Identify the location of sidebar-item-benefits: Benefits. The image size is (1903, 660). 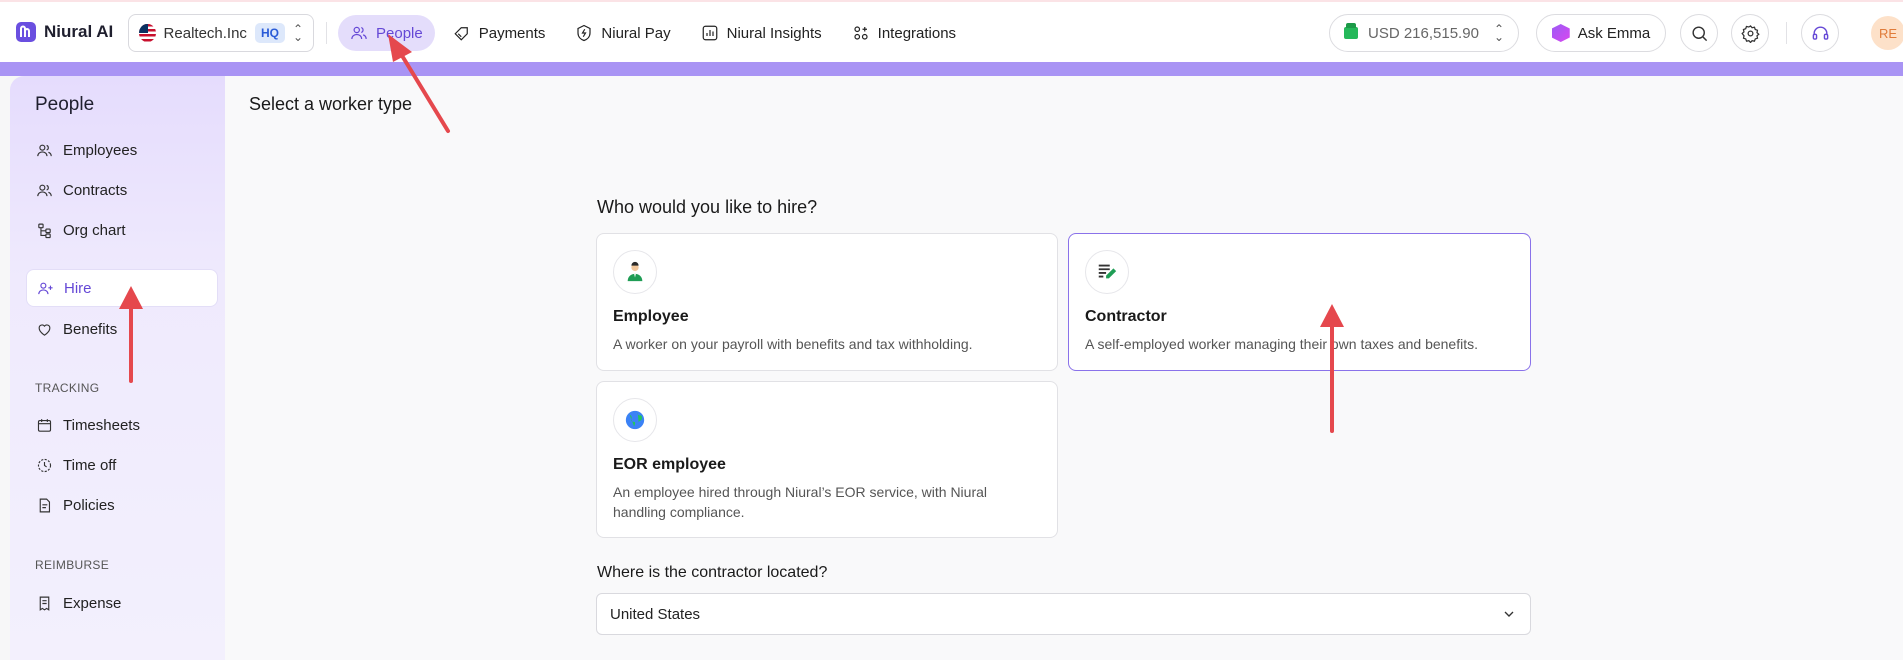
(122, 329).